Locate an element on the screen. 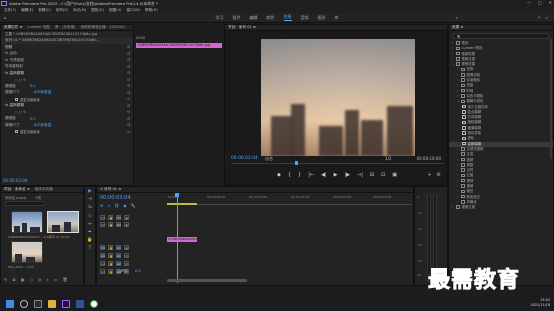  project-search-input is located at coordinates (25, 203).